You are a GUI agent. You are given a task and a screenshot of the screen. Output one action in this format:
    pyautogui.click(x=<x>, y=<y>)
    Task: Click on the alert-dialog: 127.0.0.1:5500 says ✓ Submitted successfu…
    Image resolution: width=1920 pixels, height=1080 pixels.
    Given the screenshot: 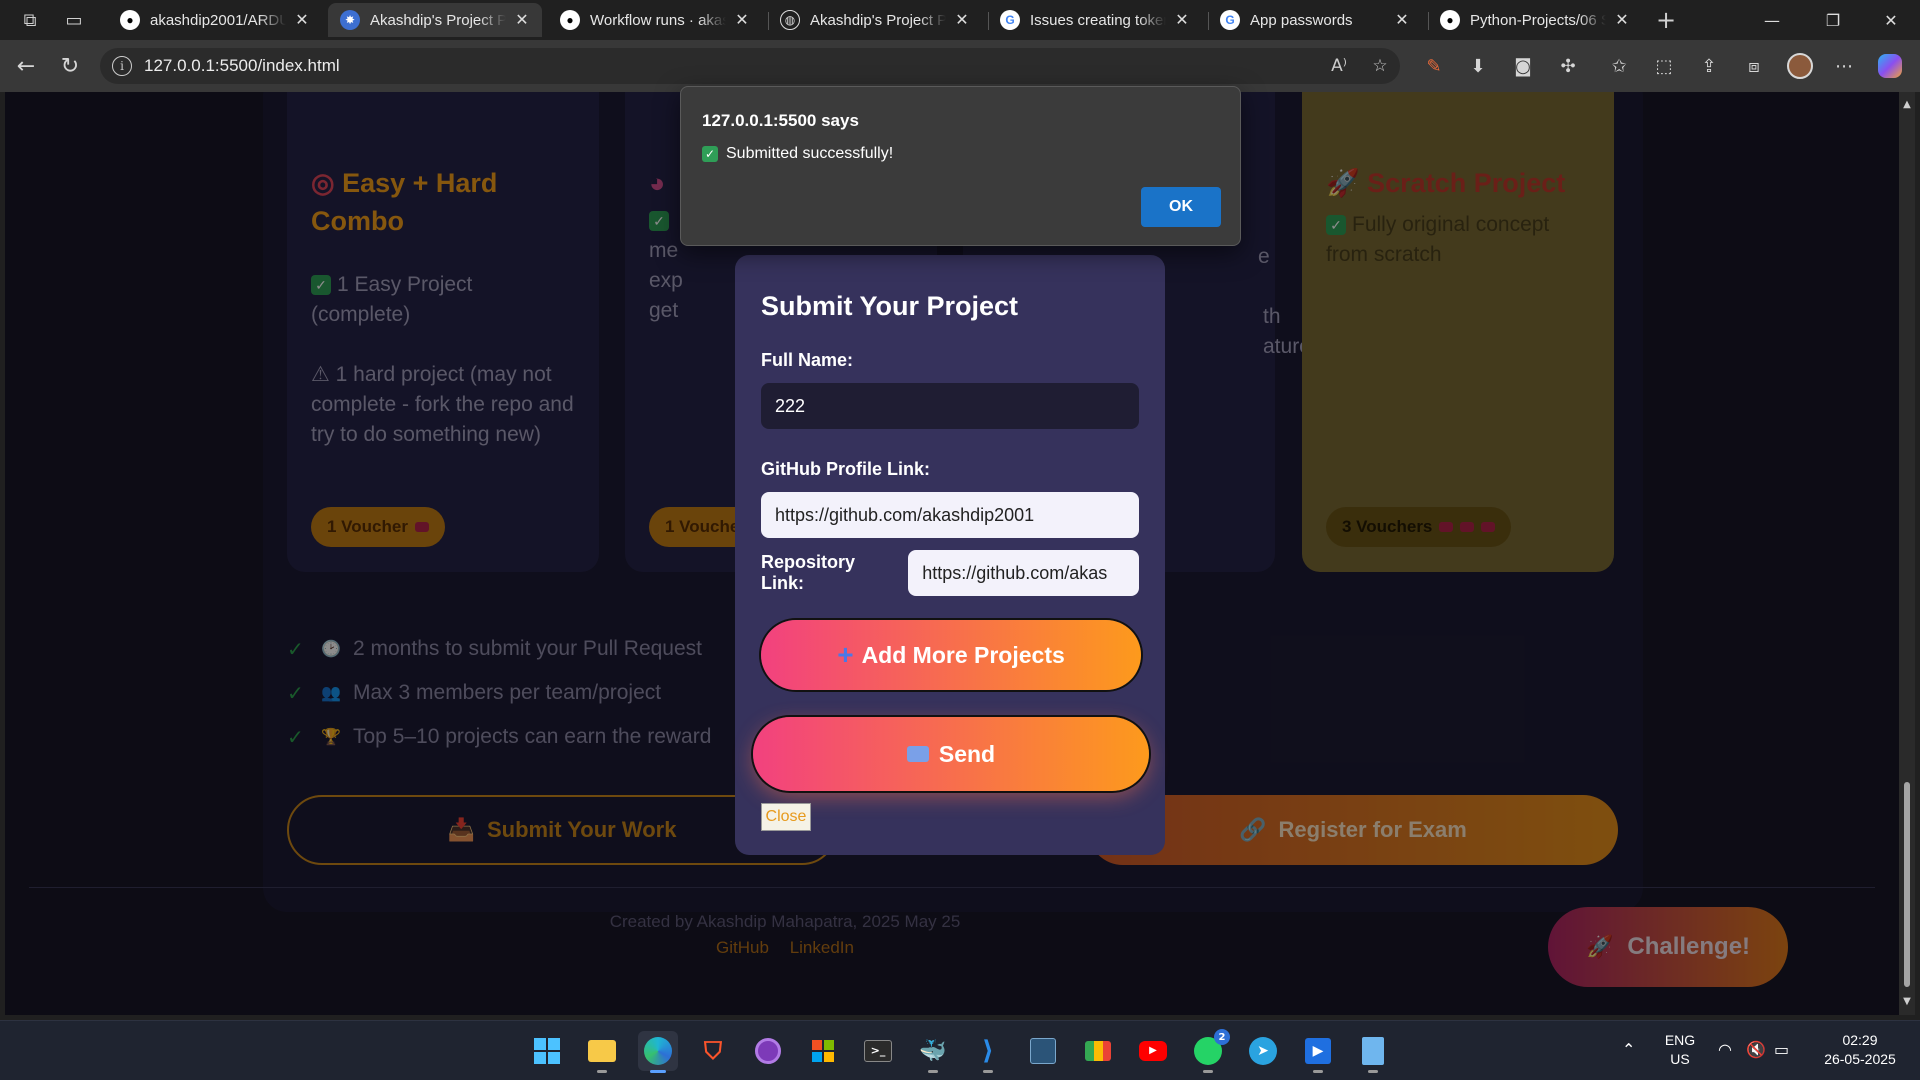 What is the action you would take?
    pyautogui.click(x=960, y=166)
    